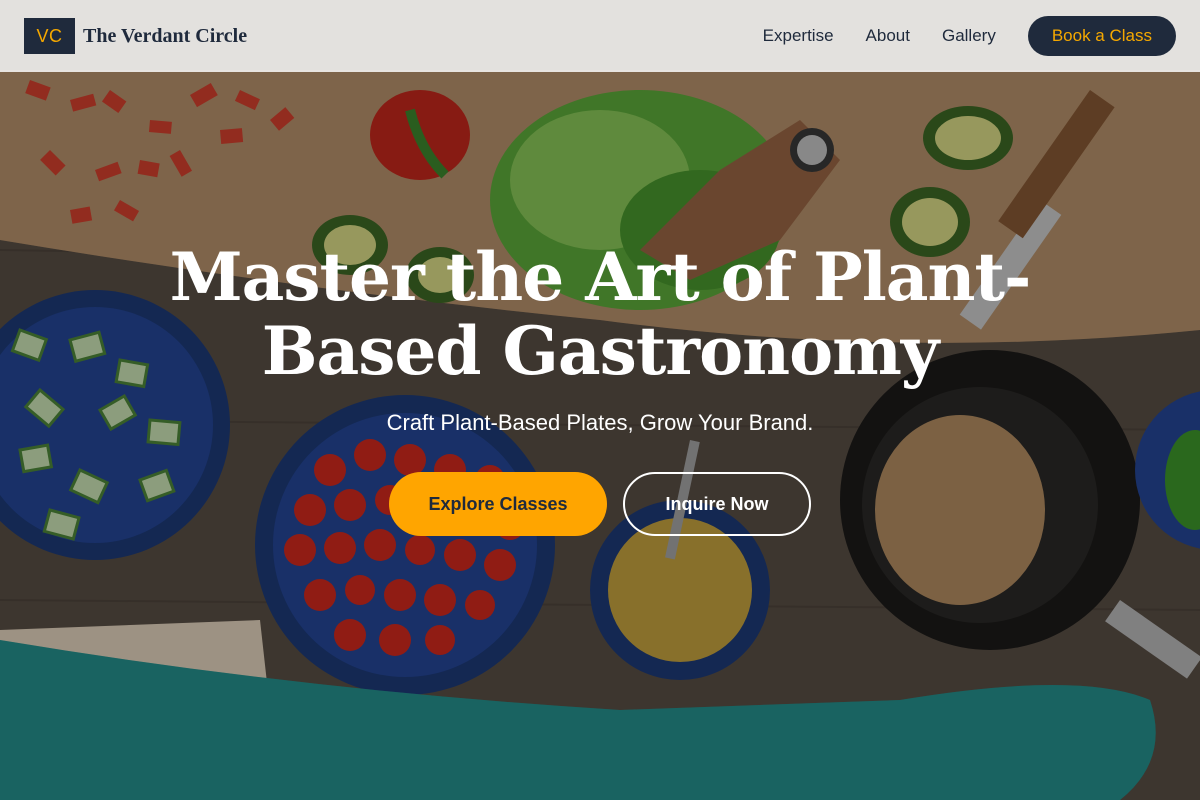 Image resolution: width=1200 pixels, height=800 pixels. I want to click on brand: VC The Verdant Circle, so click(135, 36).